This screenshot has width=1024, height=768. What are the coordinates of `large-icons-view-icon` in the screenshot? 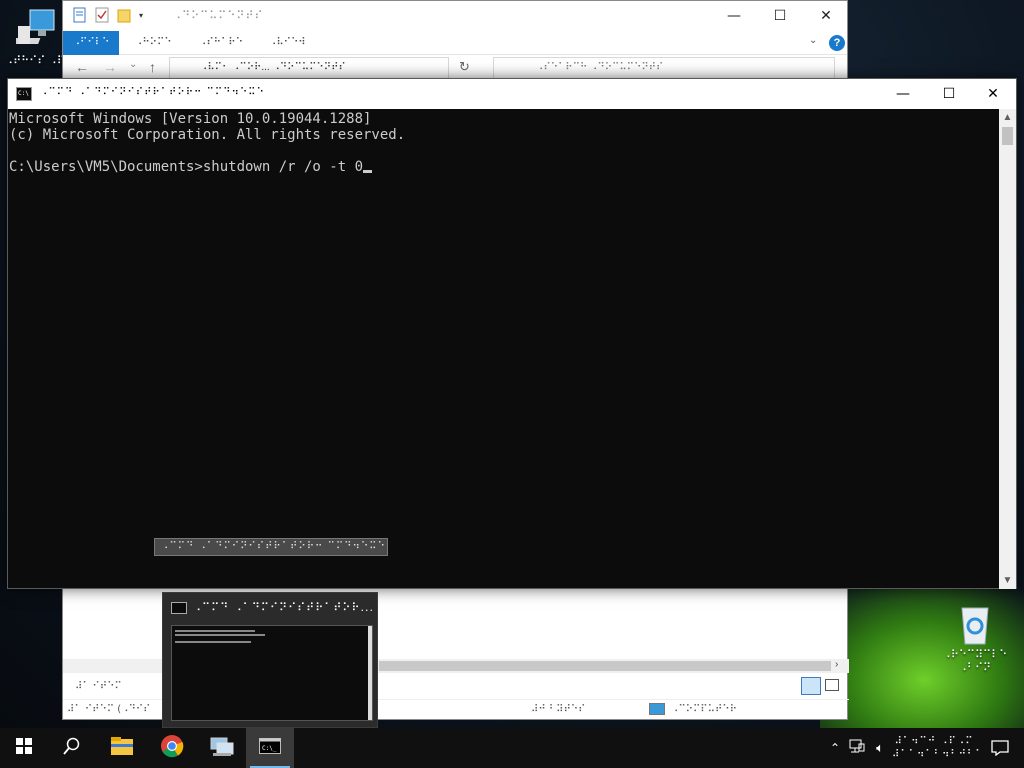 It's located at (832, 685).